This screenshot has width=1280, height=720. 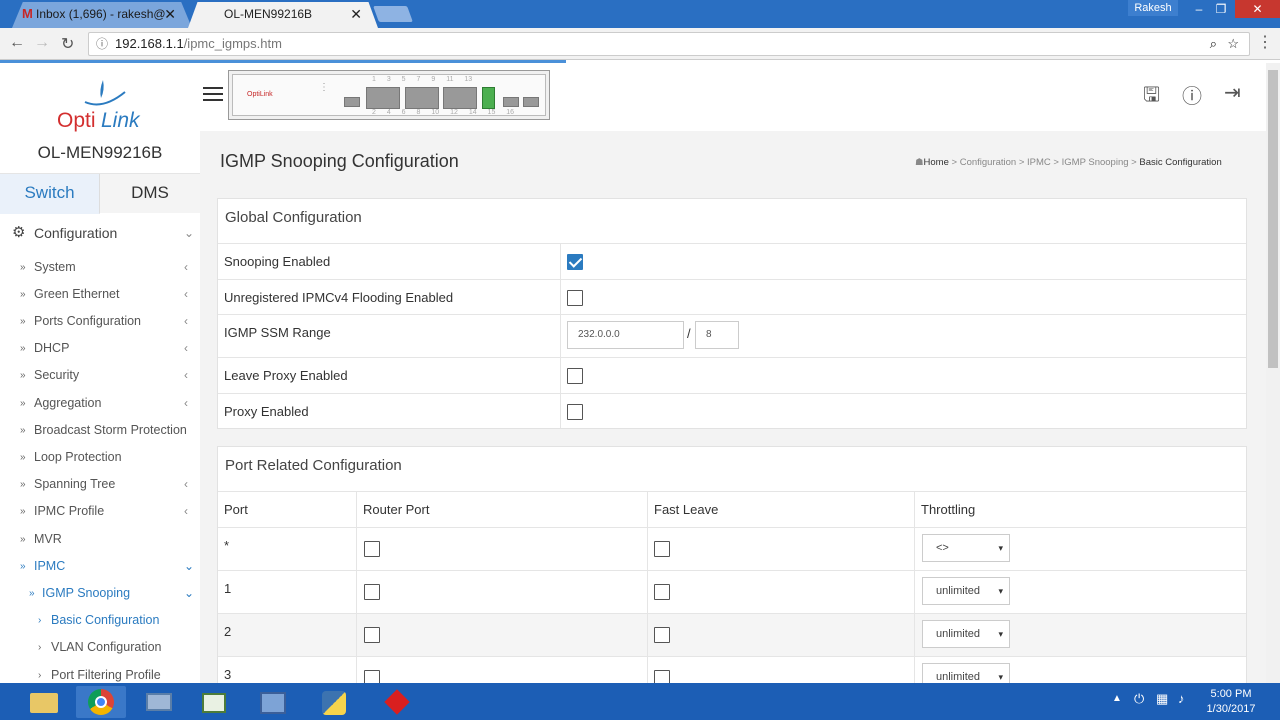 I want to click on port-13-link, so click(x=488, y=98).